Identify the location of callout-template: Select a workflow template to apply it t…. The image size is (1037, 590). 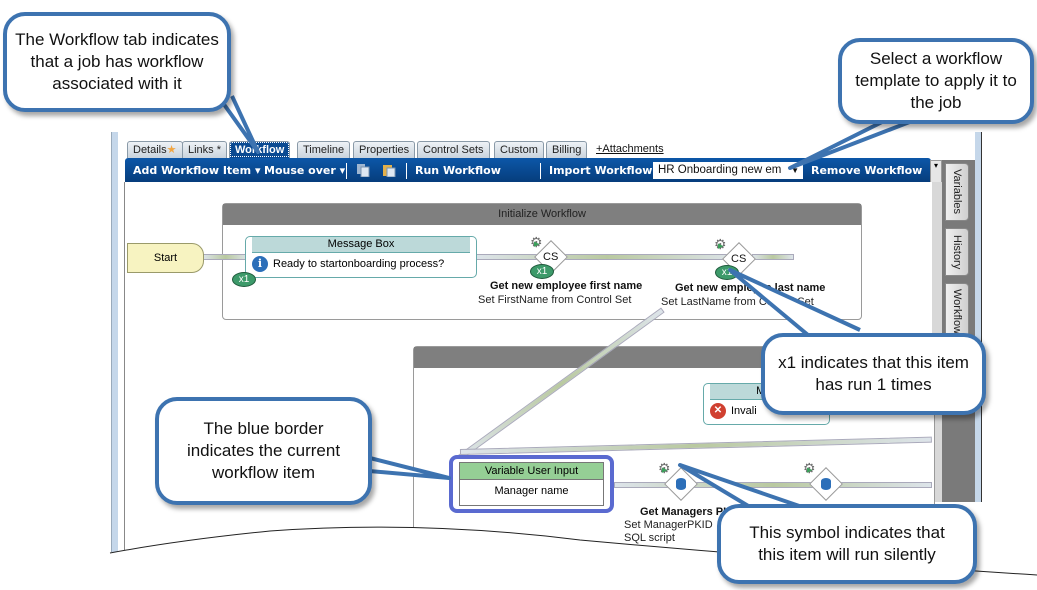
(936, 81).